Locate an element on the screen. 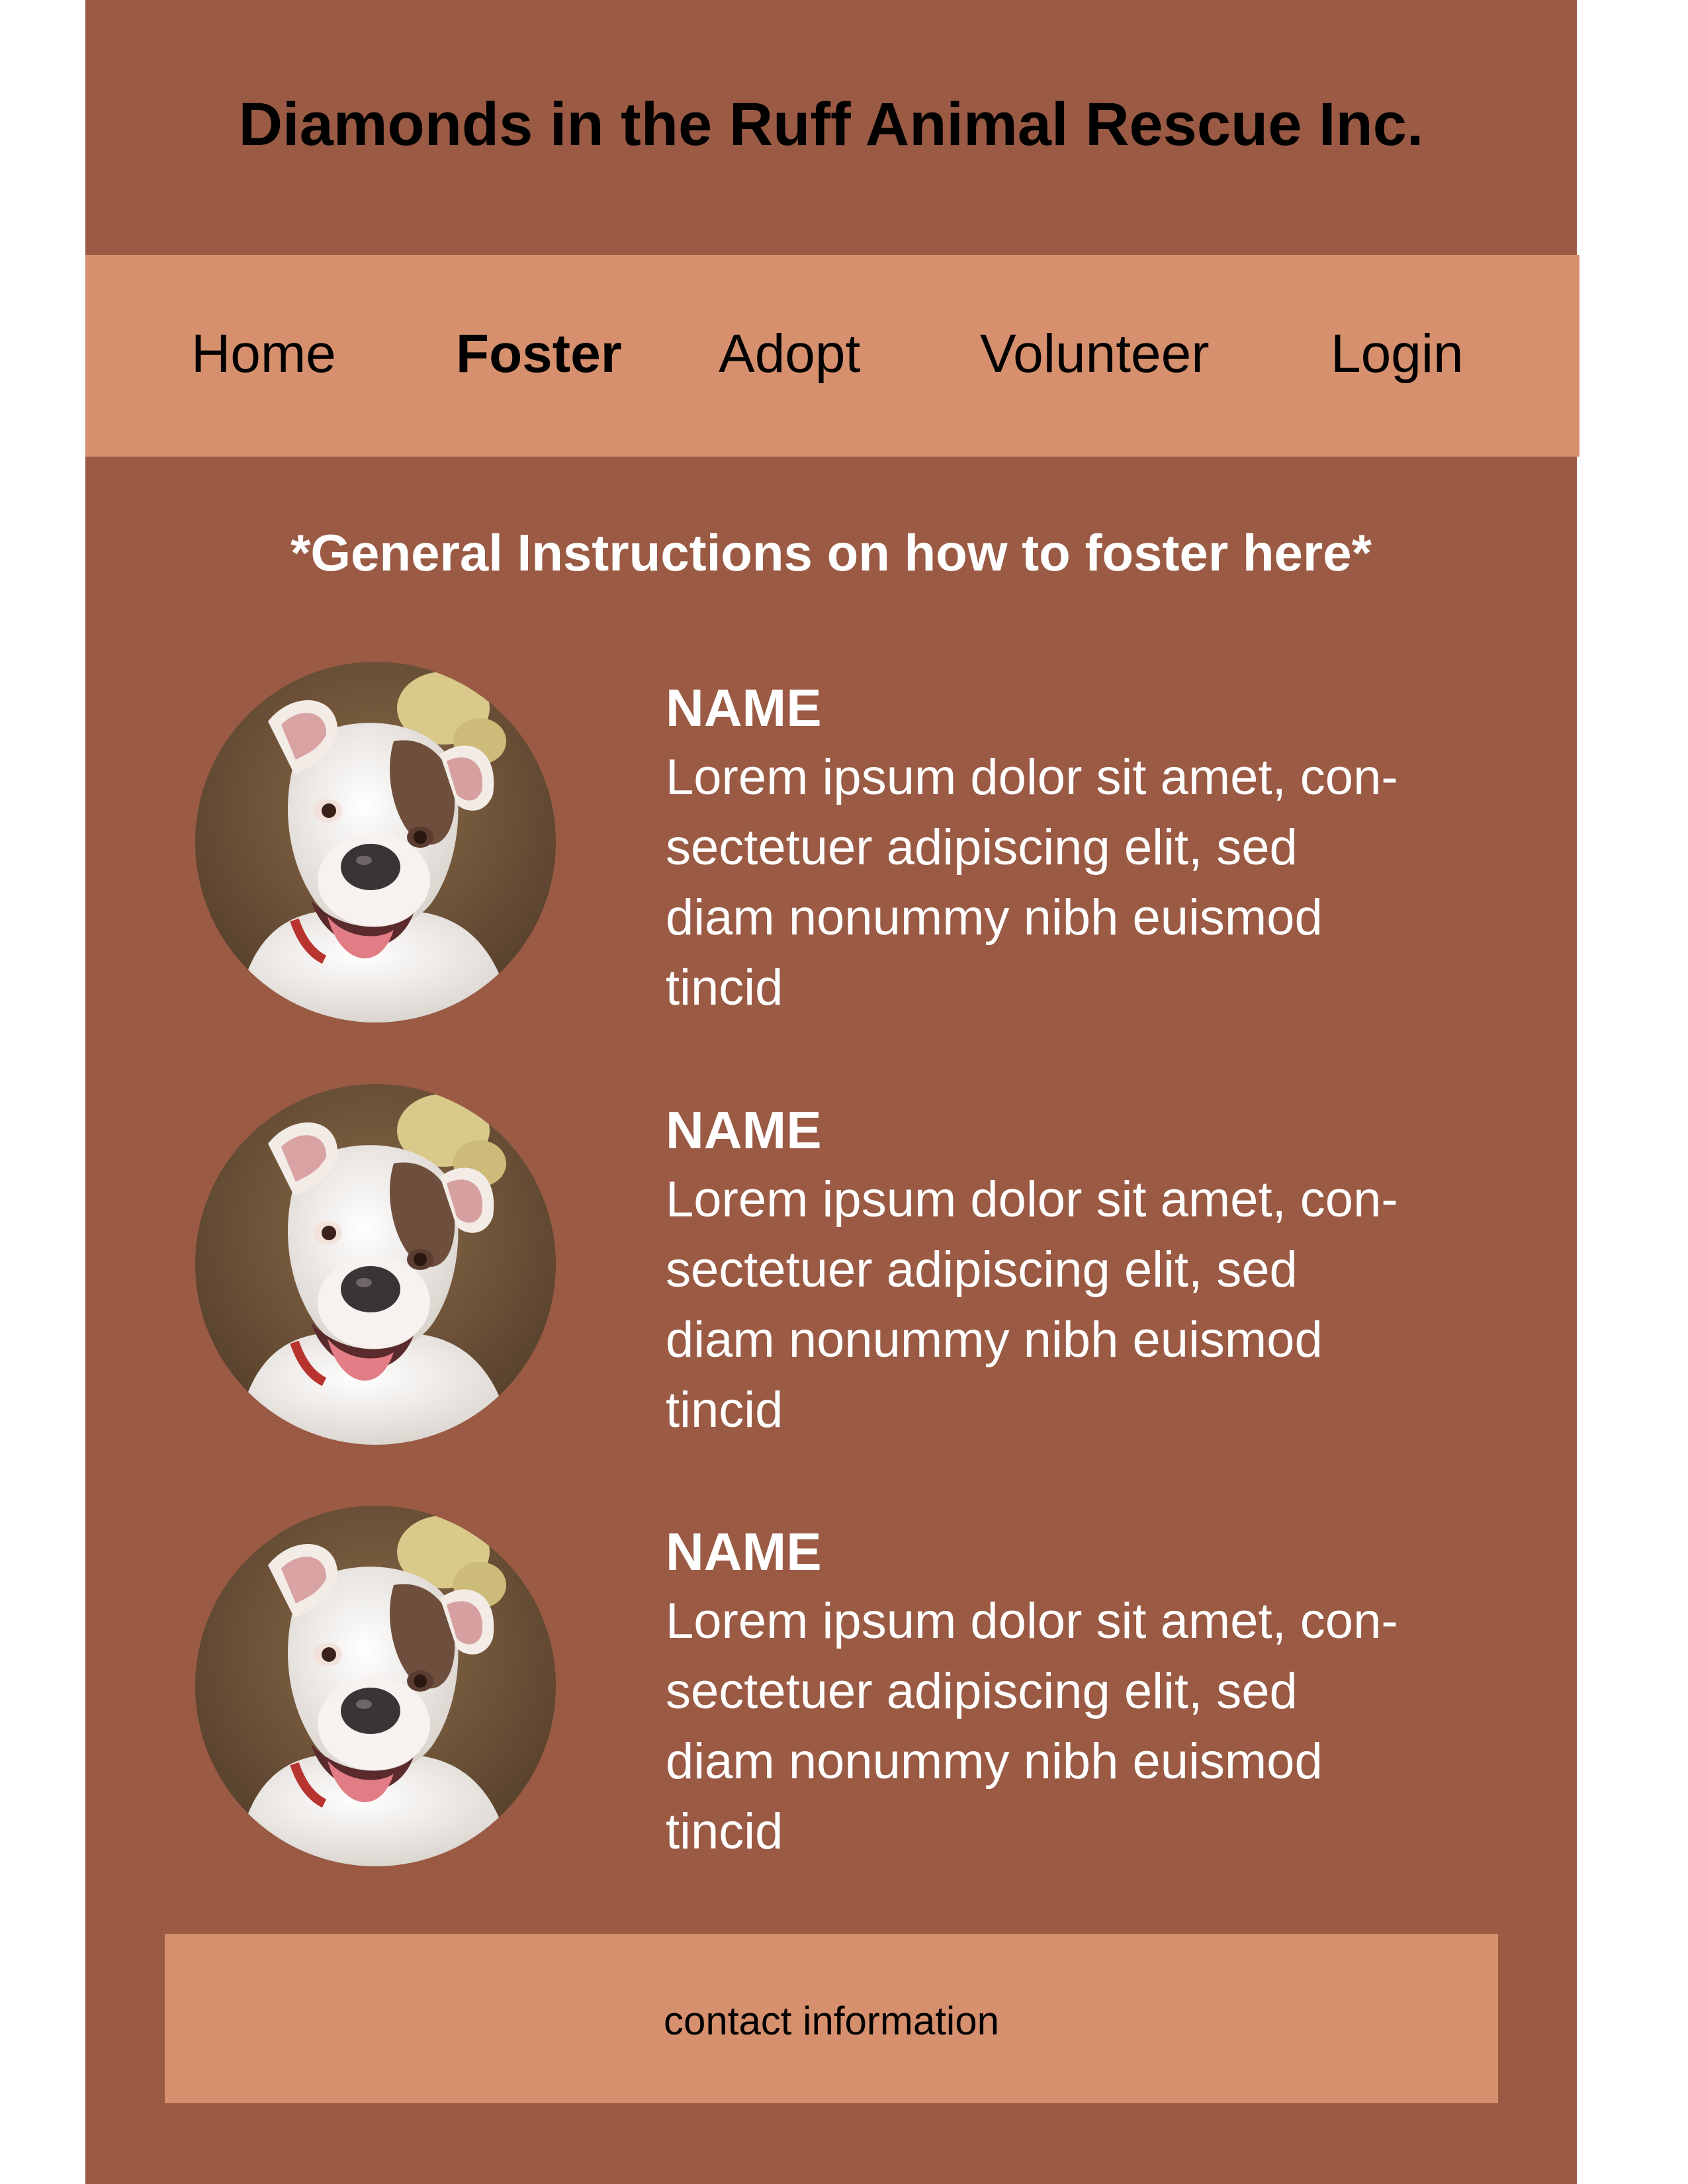 The width and height of the screenshot is (1688, 2184). site-title: Diamonds in the Ruff Animal Rescue Inc. is located at coordinates (831, 124).